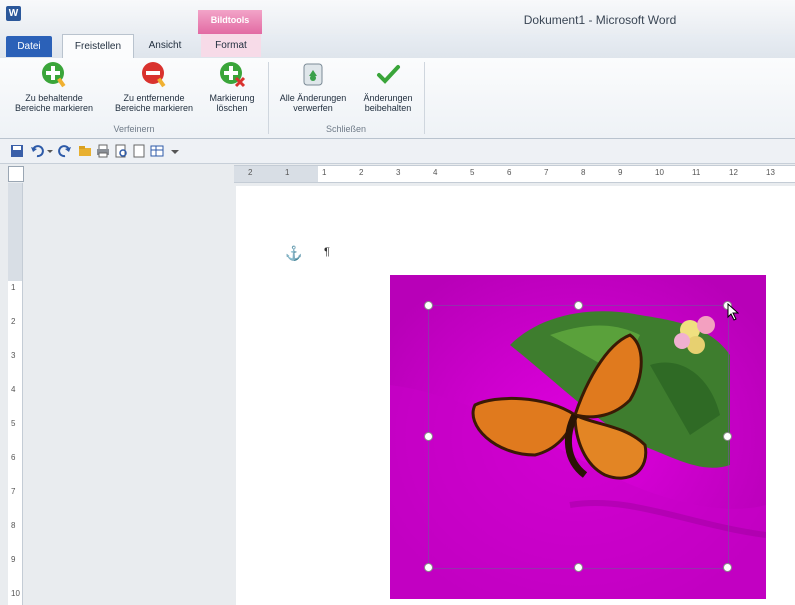 Image resolution: width=795 pixels, height=605 pixels. What do you see at coordinates (733, 312) in the screenshot?
I see `mouse-pointer-icon` at bounding box center [733, 312].